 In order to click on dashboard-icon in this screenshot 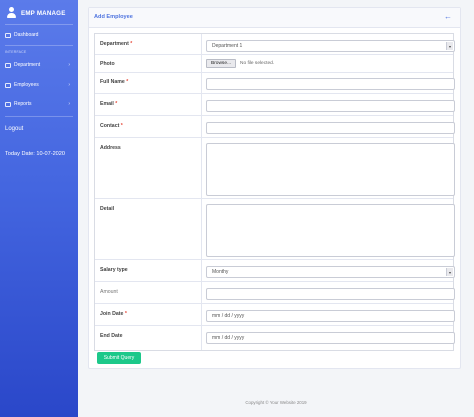, I will do `click(8, 35)`.